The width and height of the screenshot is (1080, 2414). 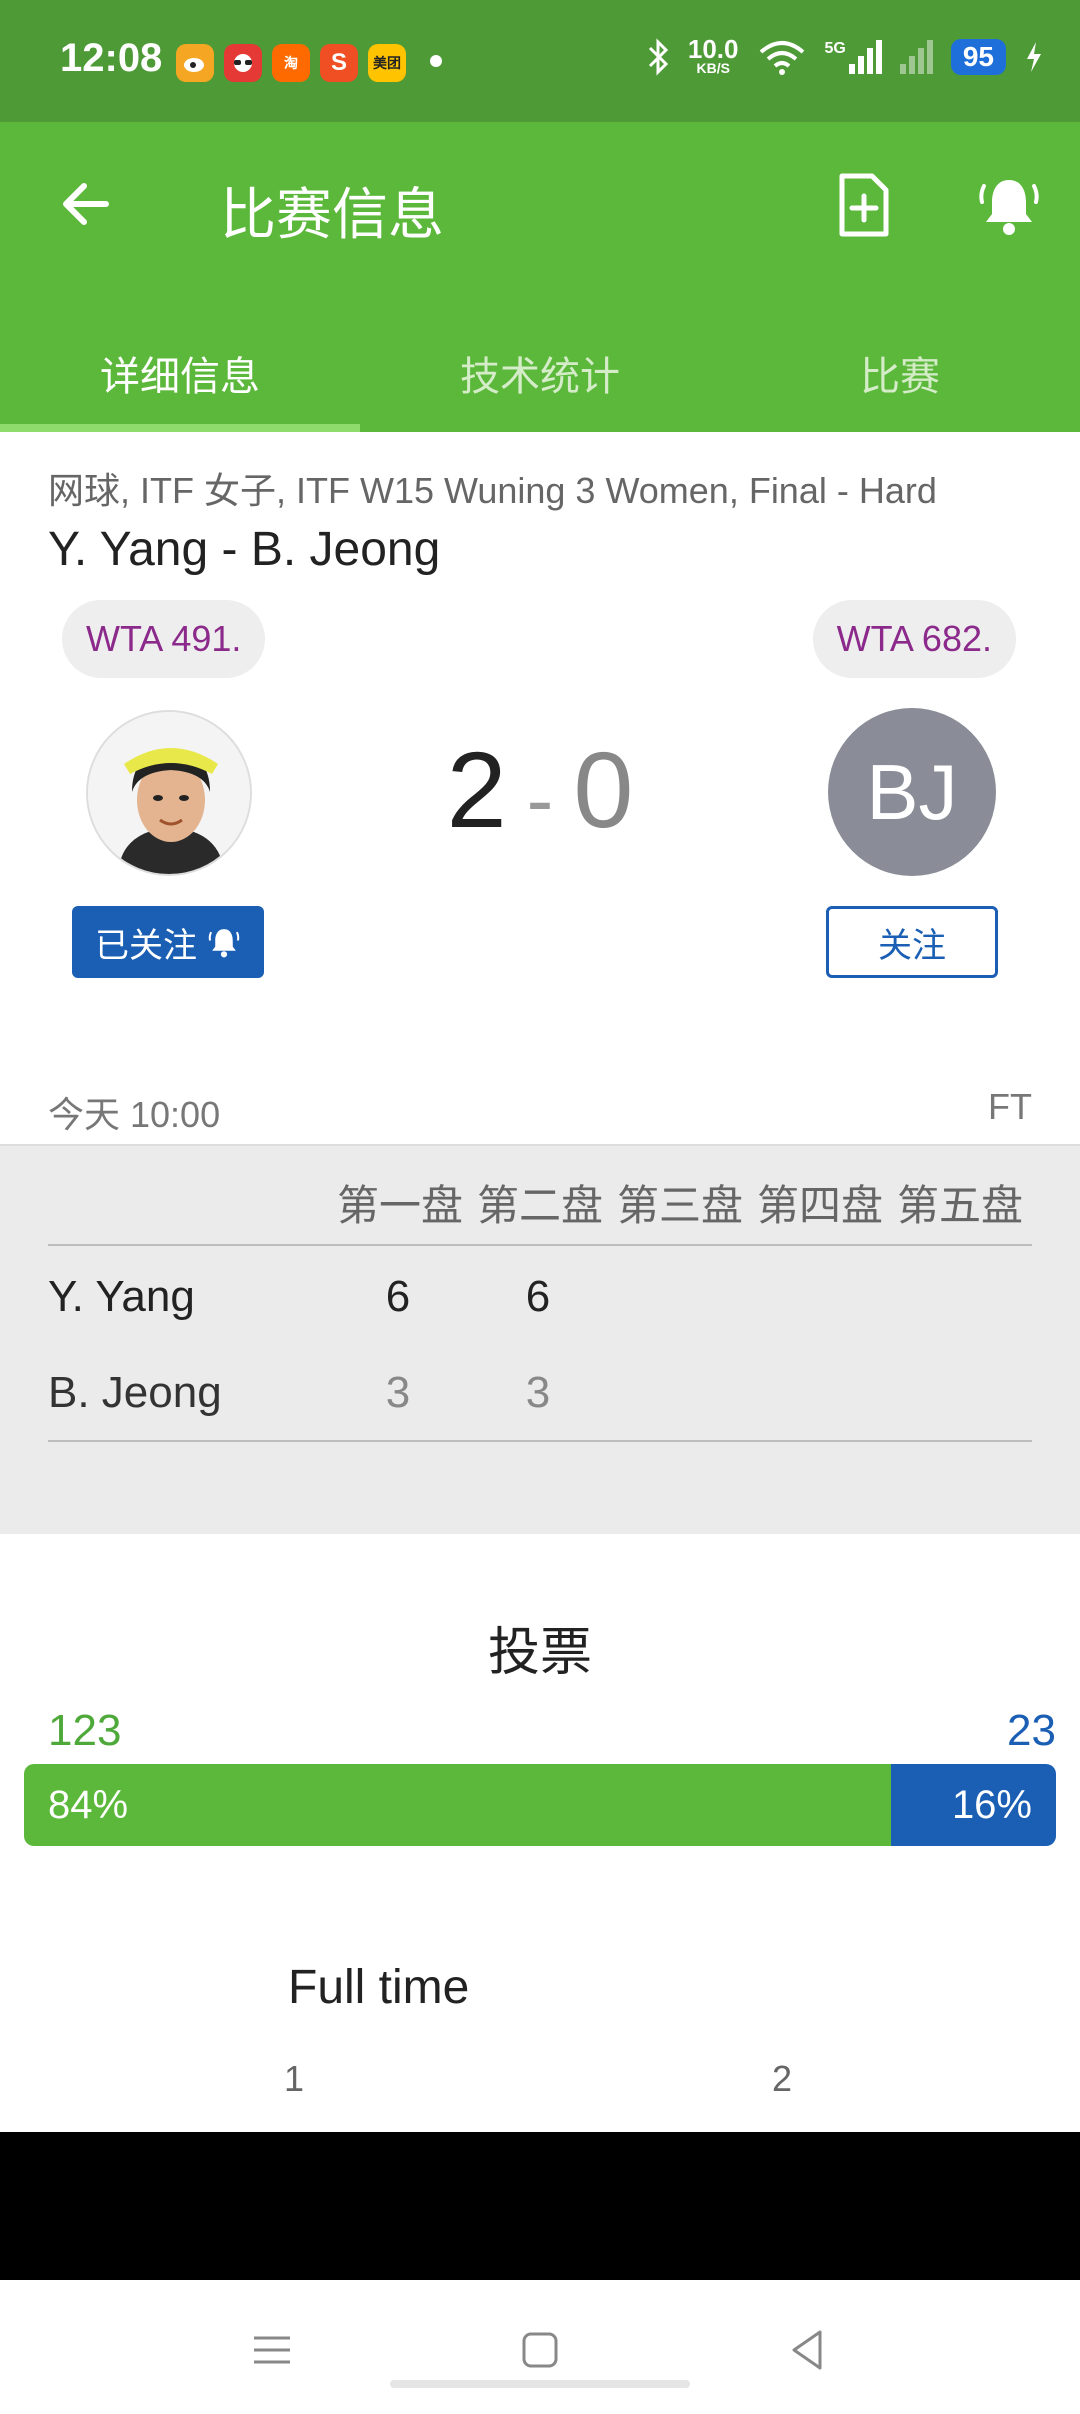 I want to click on status-time: 12:08, so click(x=111, y=58).